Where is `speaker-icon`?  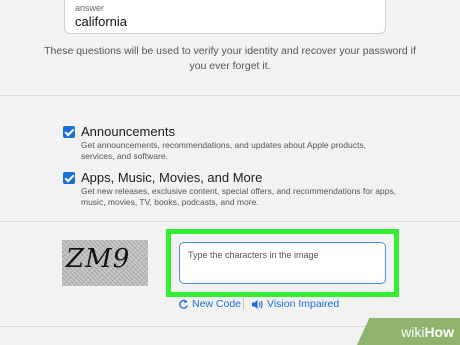
speaker-icon is located at coordinates (257, 304).